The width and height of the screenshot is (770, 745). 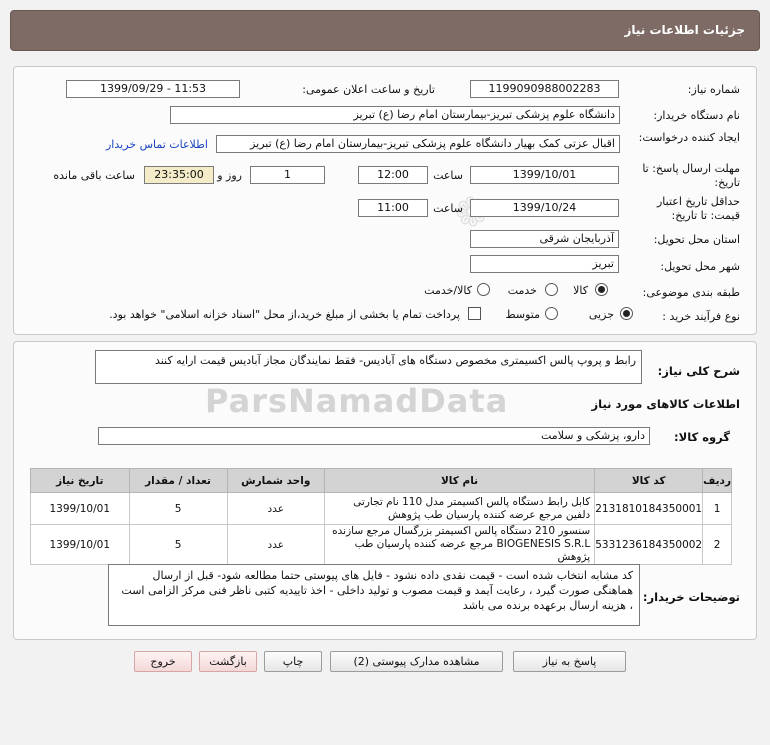 What do you see at coordinates (544, 175) in the screenshot?
I see `deadline-date-field: 1399/10/01` at bounding box center [544, 175].